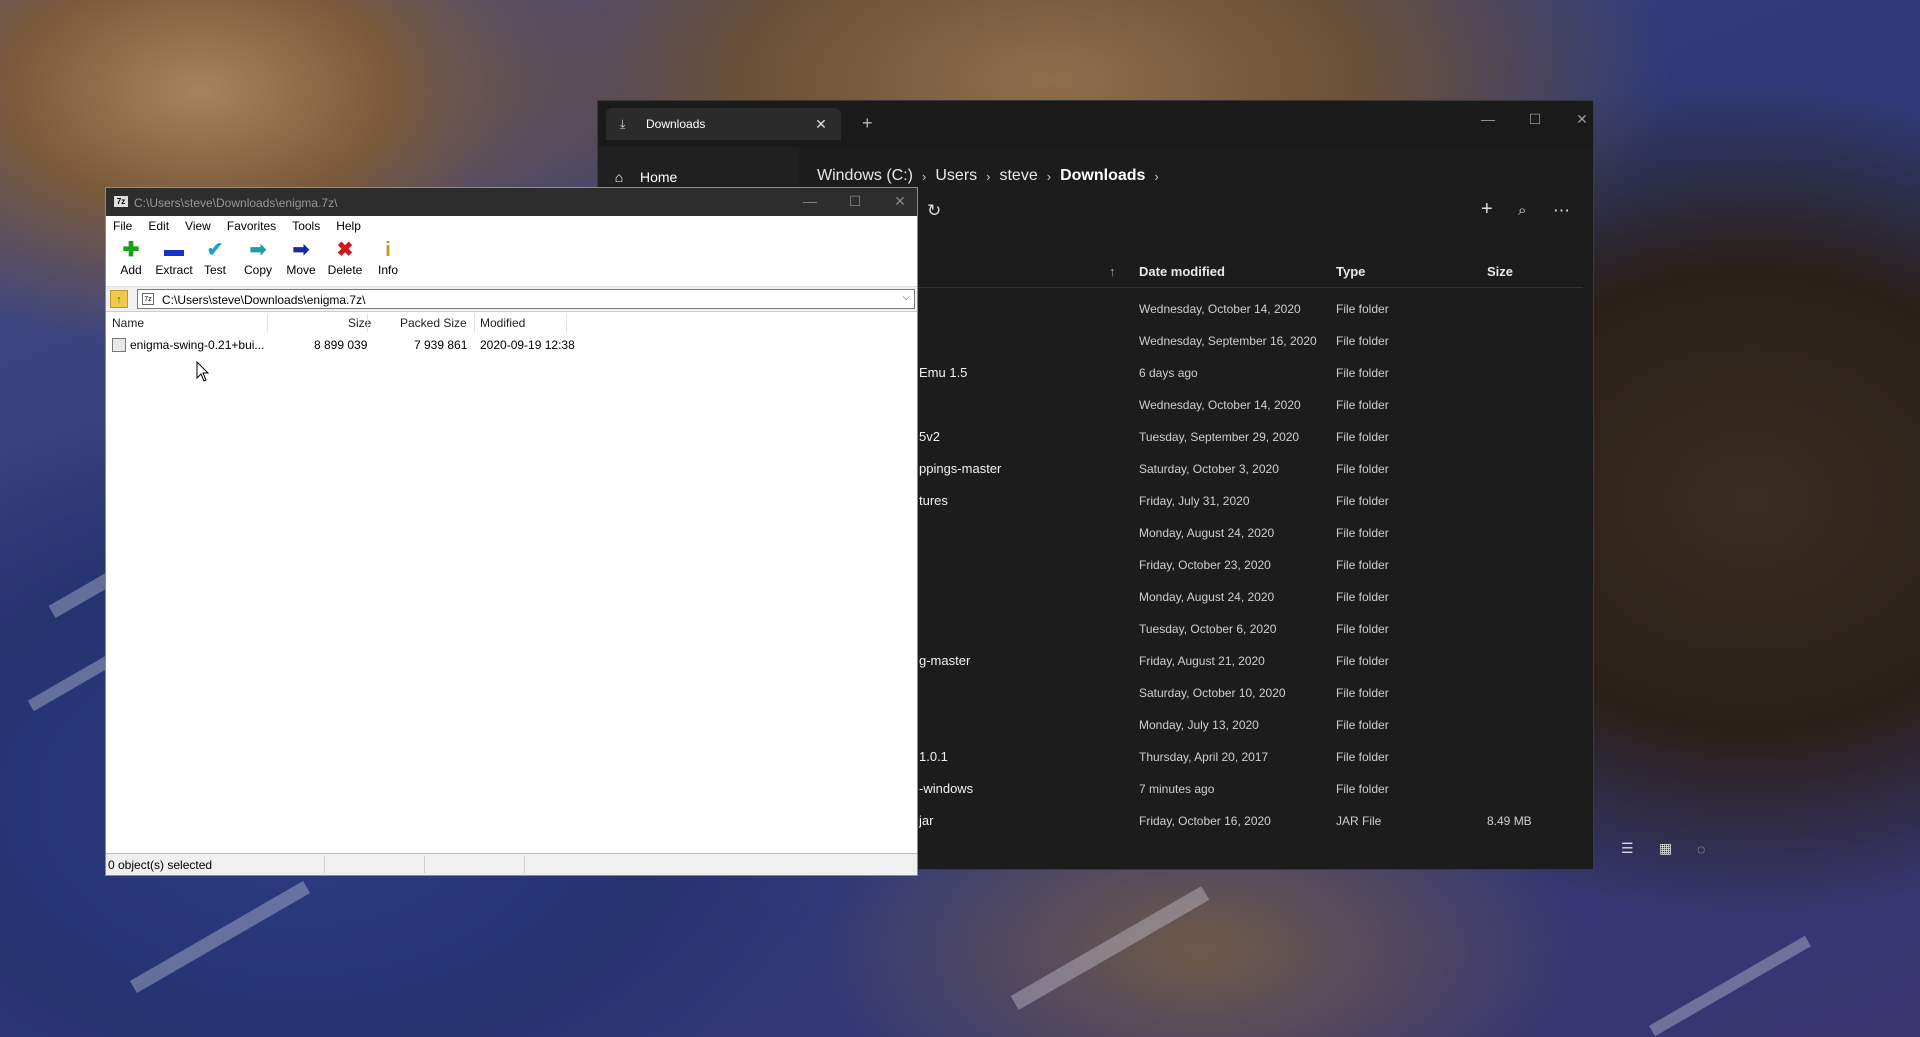  Describe the element at coordinates (1207, 597) in the screenshot. I see `file-date: Monday, August 24, 2020` at that location.